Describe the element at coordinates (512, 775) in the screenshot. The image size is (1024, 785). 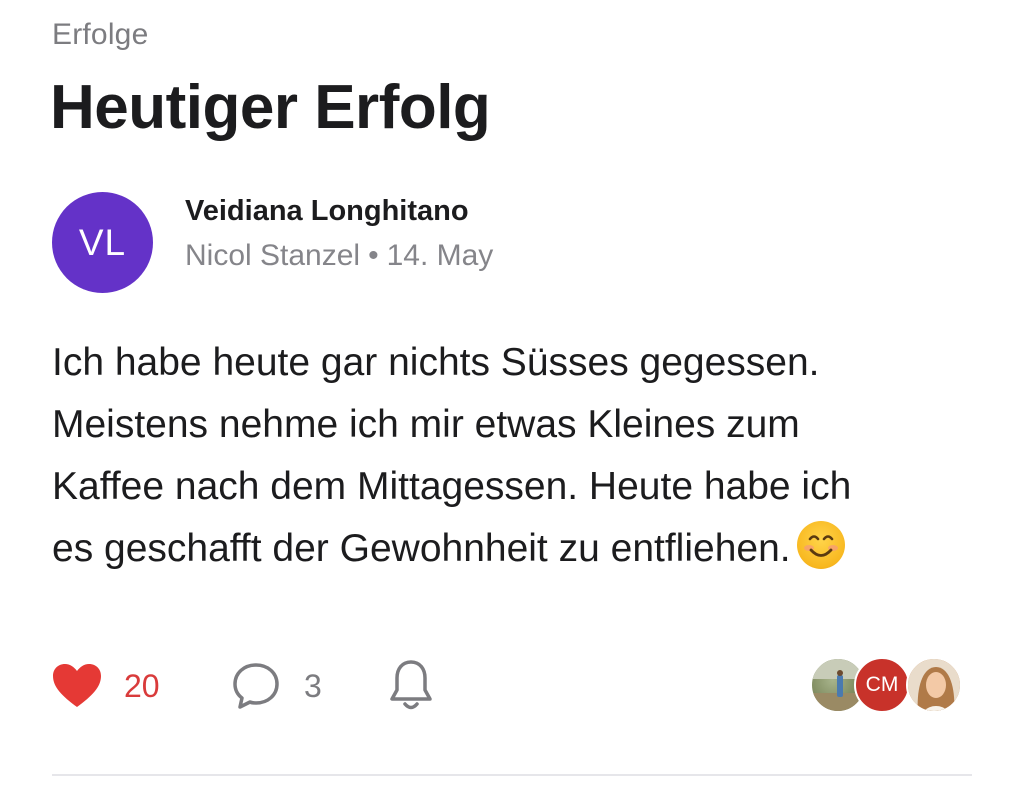
I see `divider` at that location.